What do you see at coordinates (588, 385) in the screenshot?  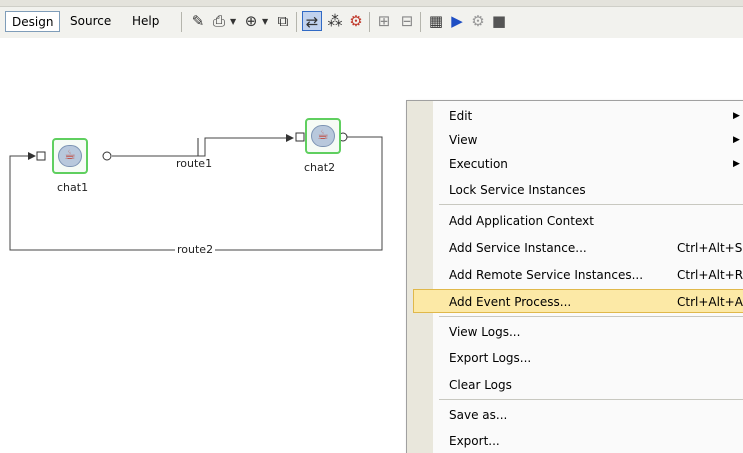 I see `menu-item-clear-logs: Clear Logs` at bounding box center [588, 385].